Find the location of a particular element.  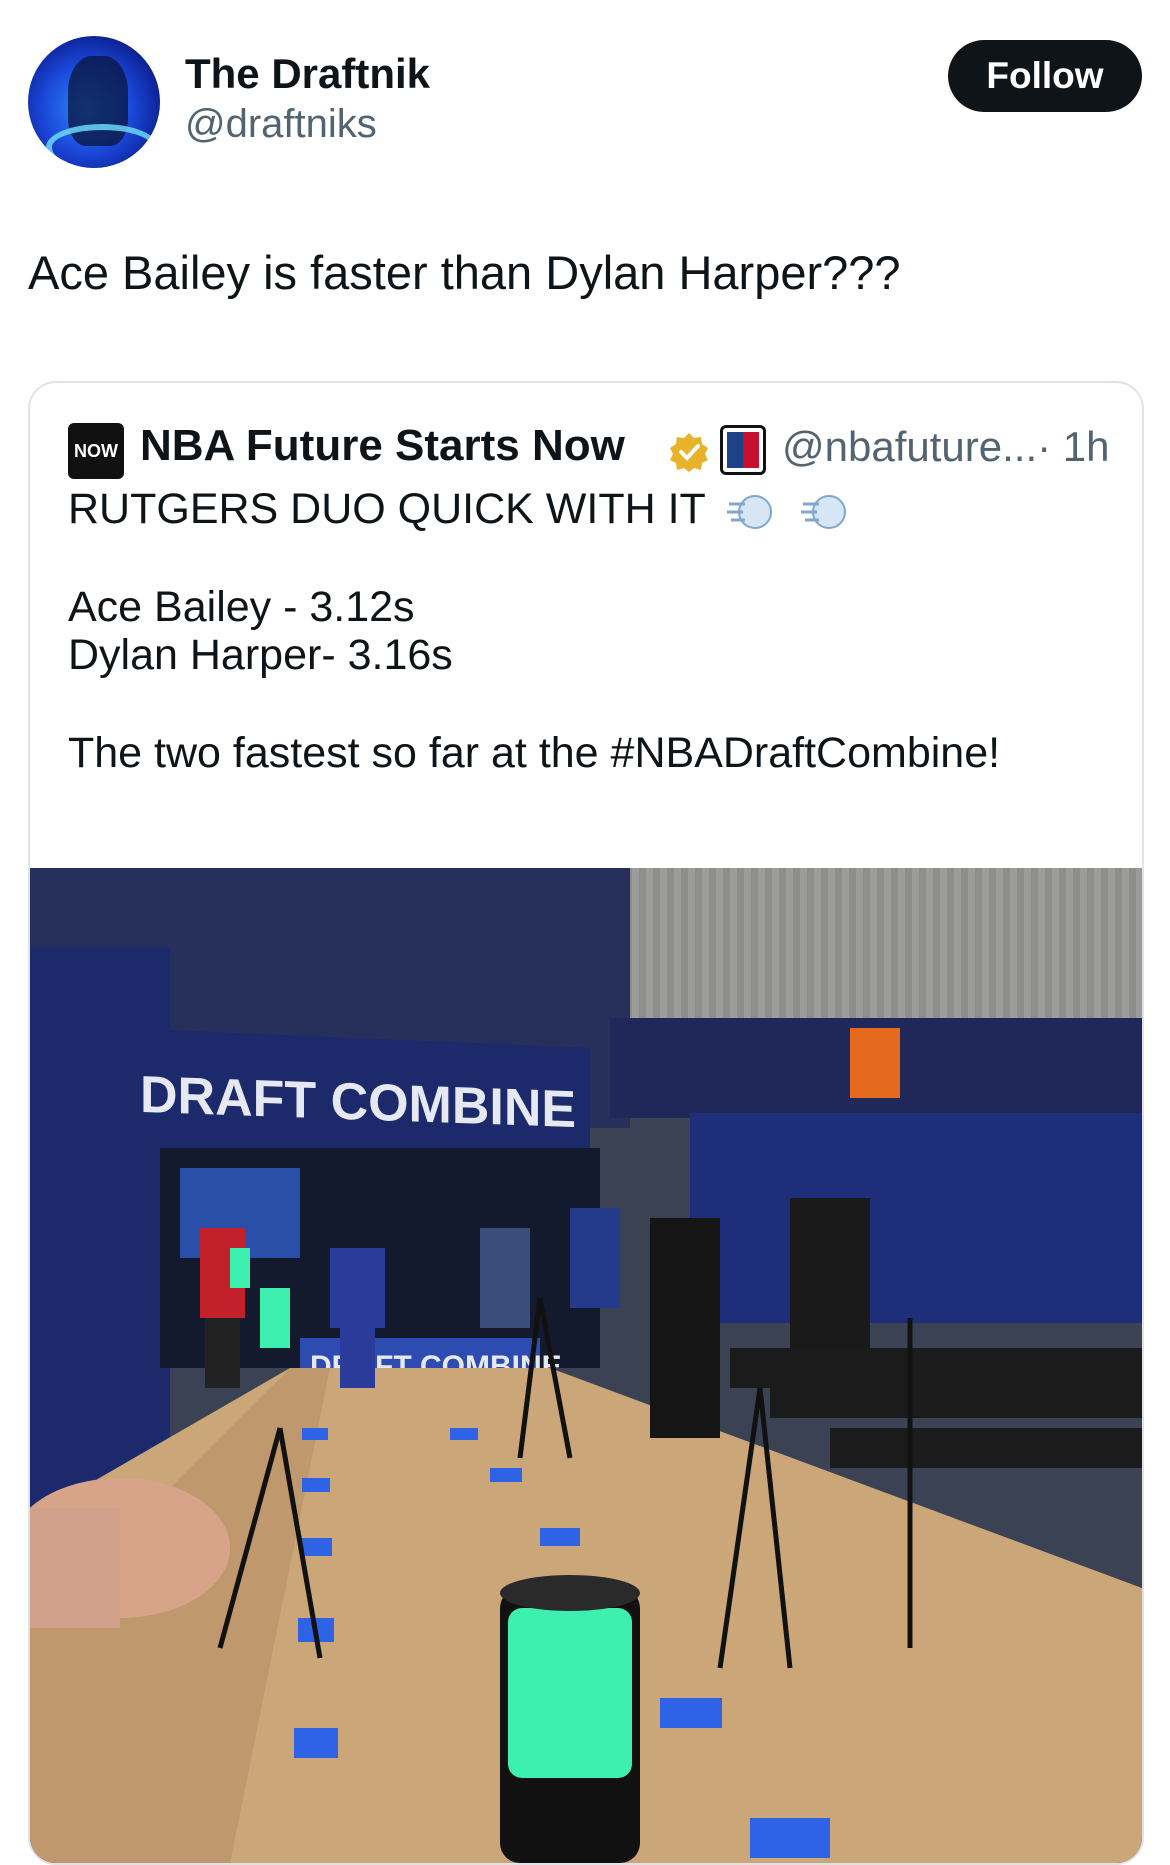

quoted-handle-time: @nbafuture...· 1h is located at coordinates (946, 447).